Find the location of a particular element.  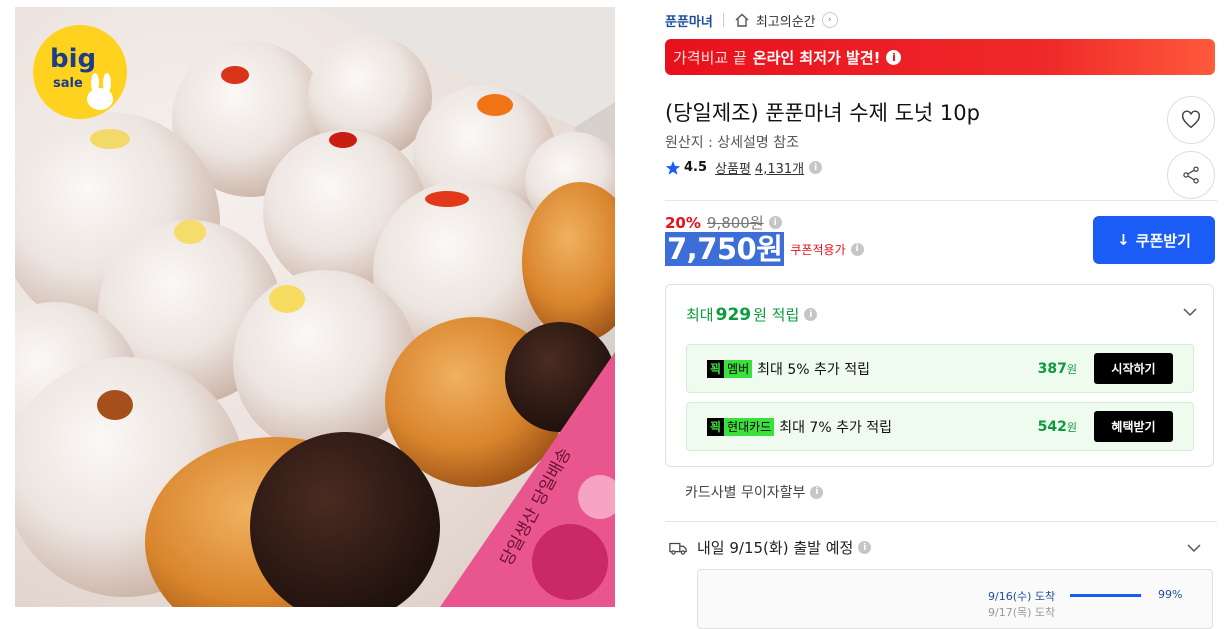

delivery-probability-fill is located at coordinates (1106, 595).